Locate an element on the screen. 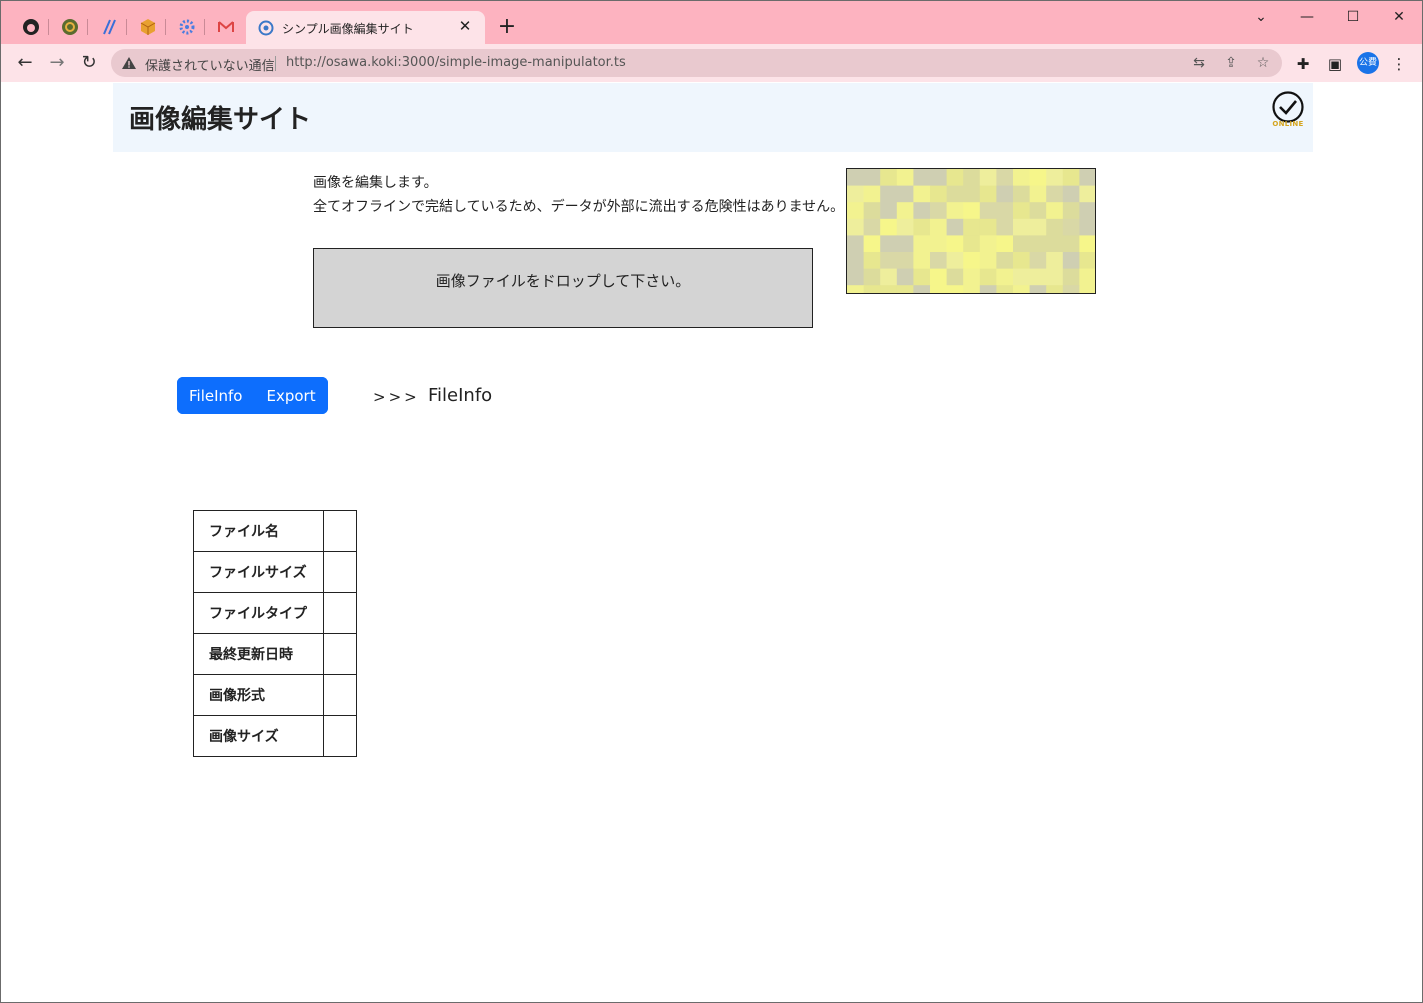 This screenshot has width=1423, height=1003. package-icon is located at coordinates (148, 27).